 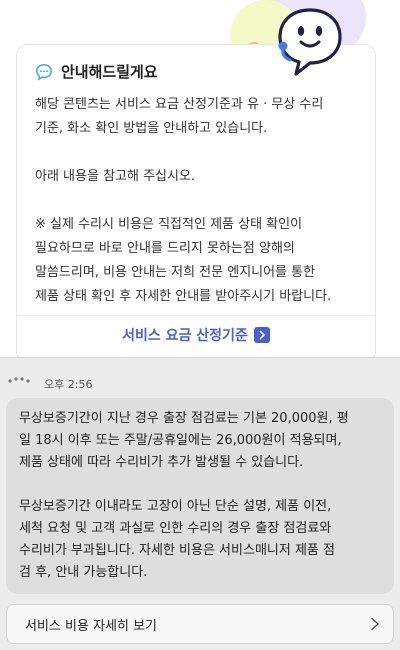 I want to click on bot-avatar-icon, so click(x=19, y=380).